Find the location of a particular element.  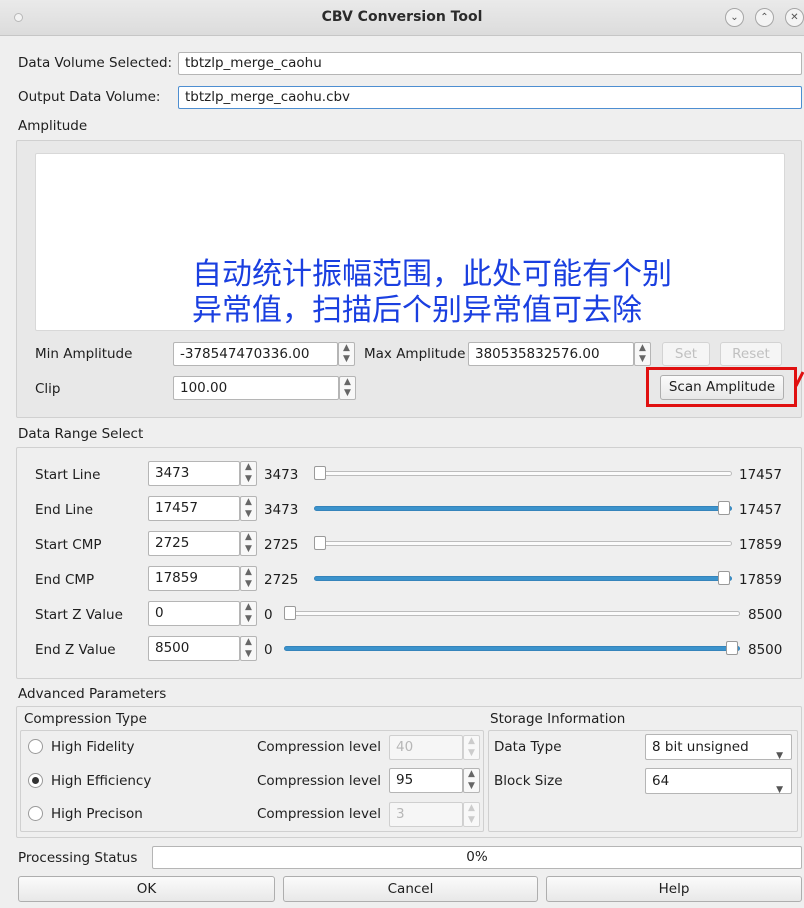

reset-button: Reset is located at coordinates (751, 354).